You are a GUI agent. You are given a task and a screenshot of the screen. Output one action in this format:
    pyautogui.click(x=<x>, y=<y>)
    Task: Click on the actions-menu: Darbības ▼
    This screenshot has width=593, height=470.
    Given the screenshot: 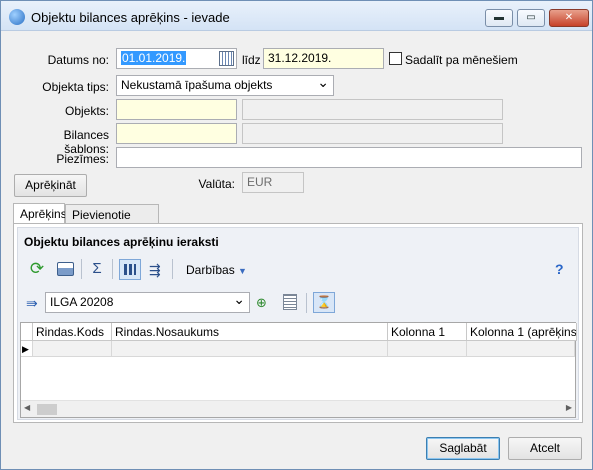 What is the action you would take?
    pyautogui.click(x=216, y=270)
    